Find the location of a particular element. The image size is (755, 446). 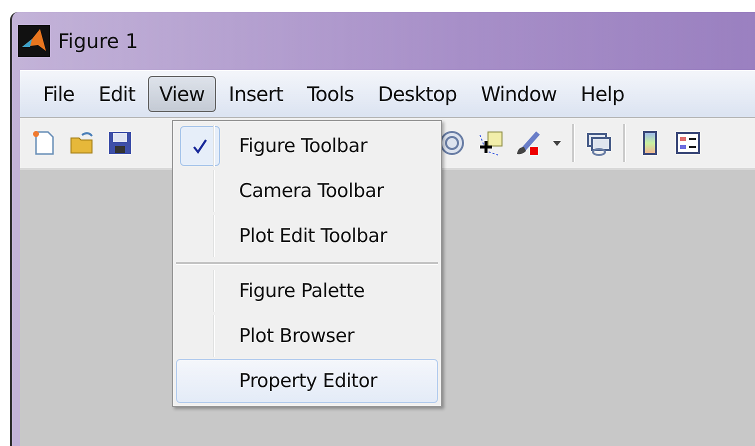

menu-item: Tools is located at coordinates (330, 94).